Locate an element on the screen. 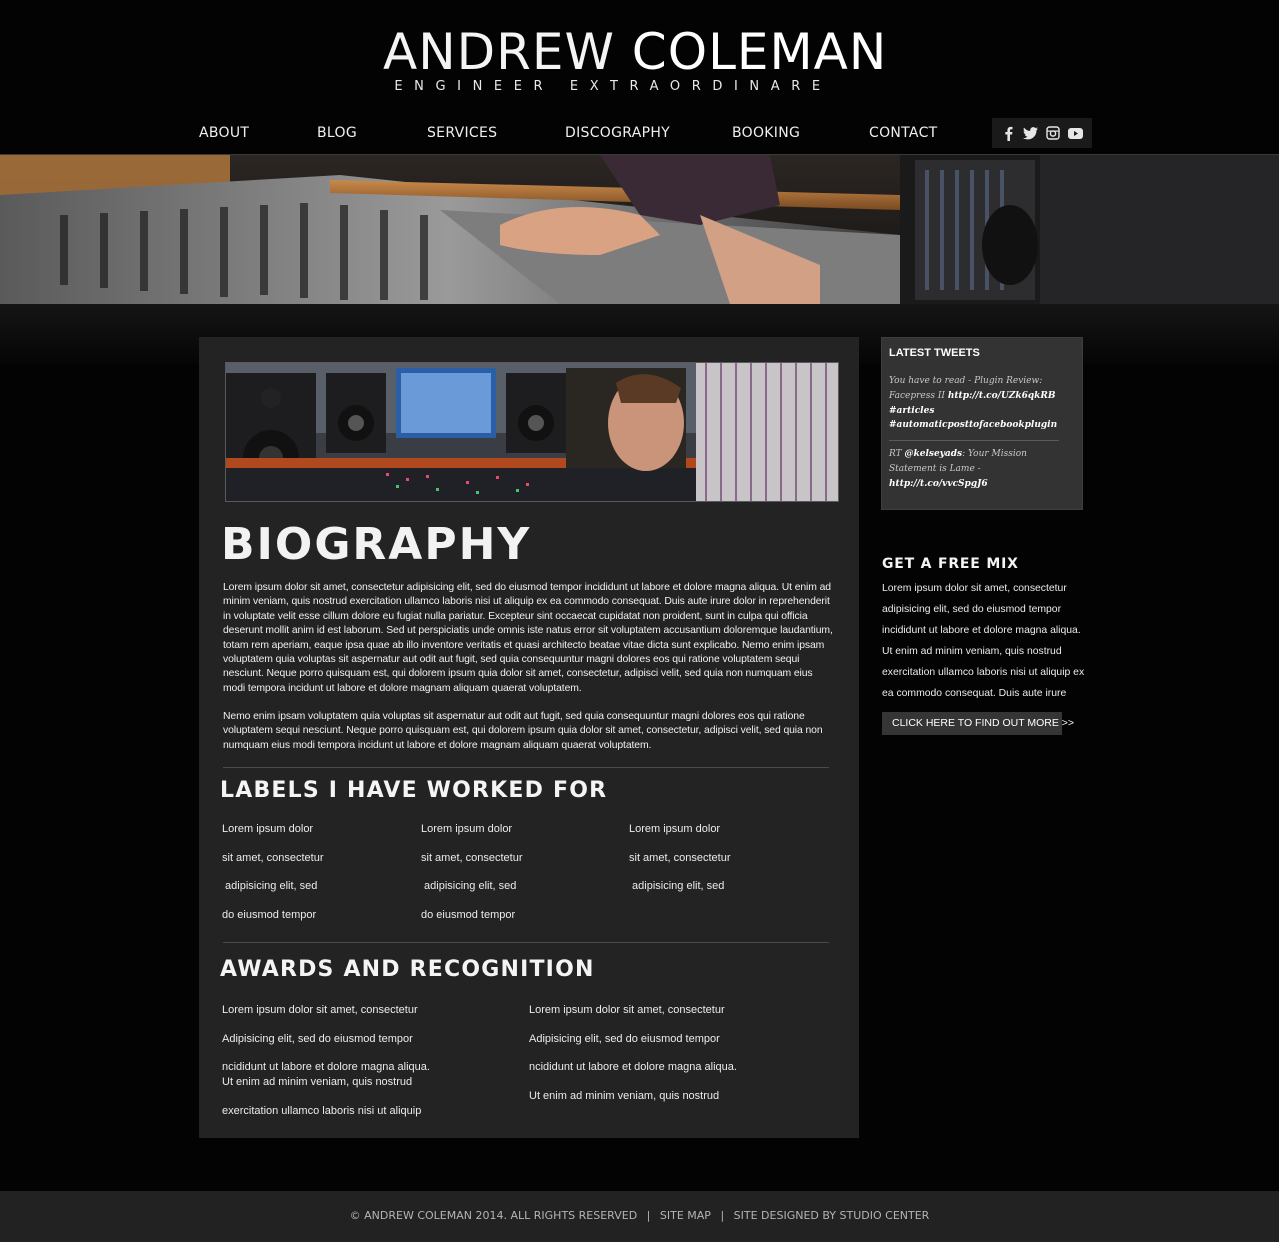 Image resolution: width=1279 pixels, height=1242 pixels. tweet-user: @kelseyads is located at coordinates (934, 454).